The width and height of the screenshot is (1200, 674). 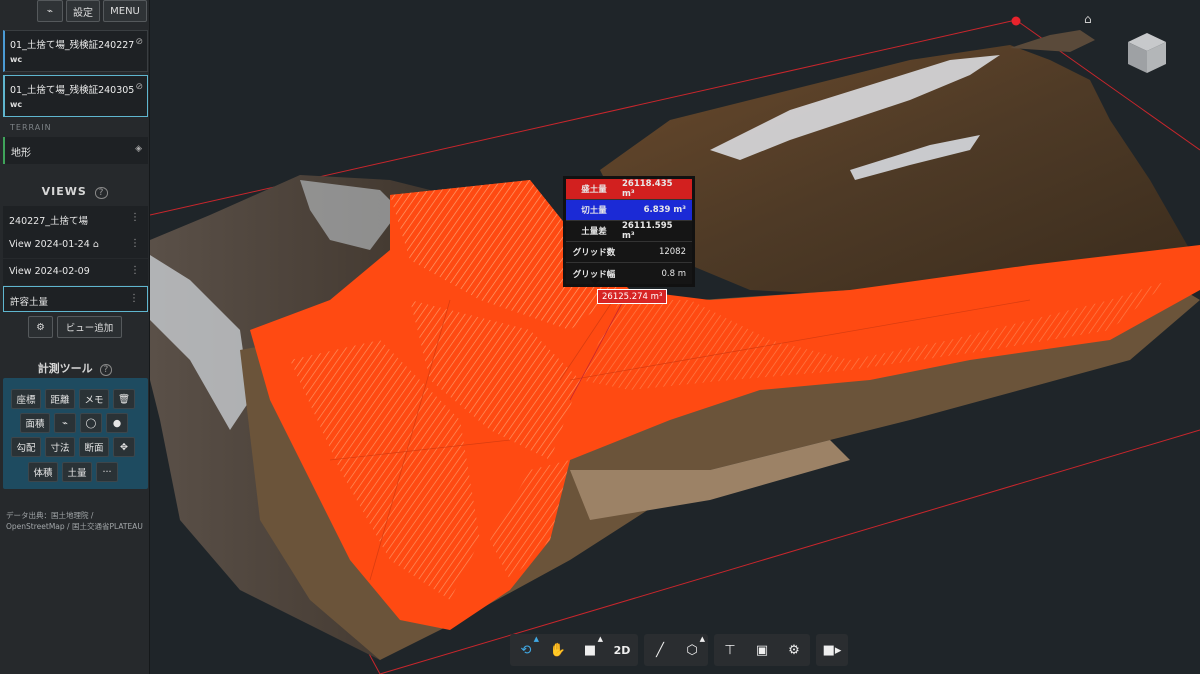 I want to click on views-title-text: VIEWS, so click(x=64, y=191).